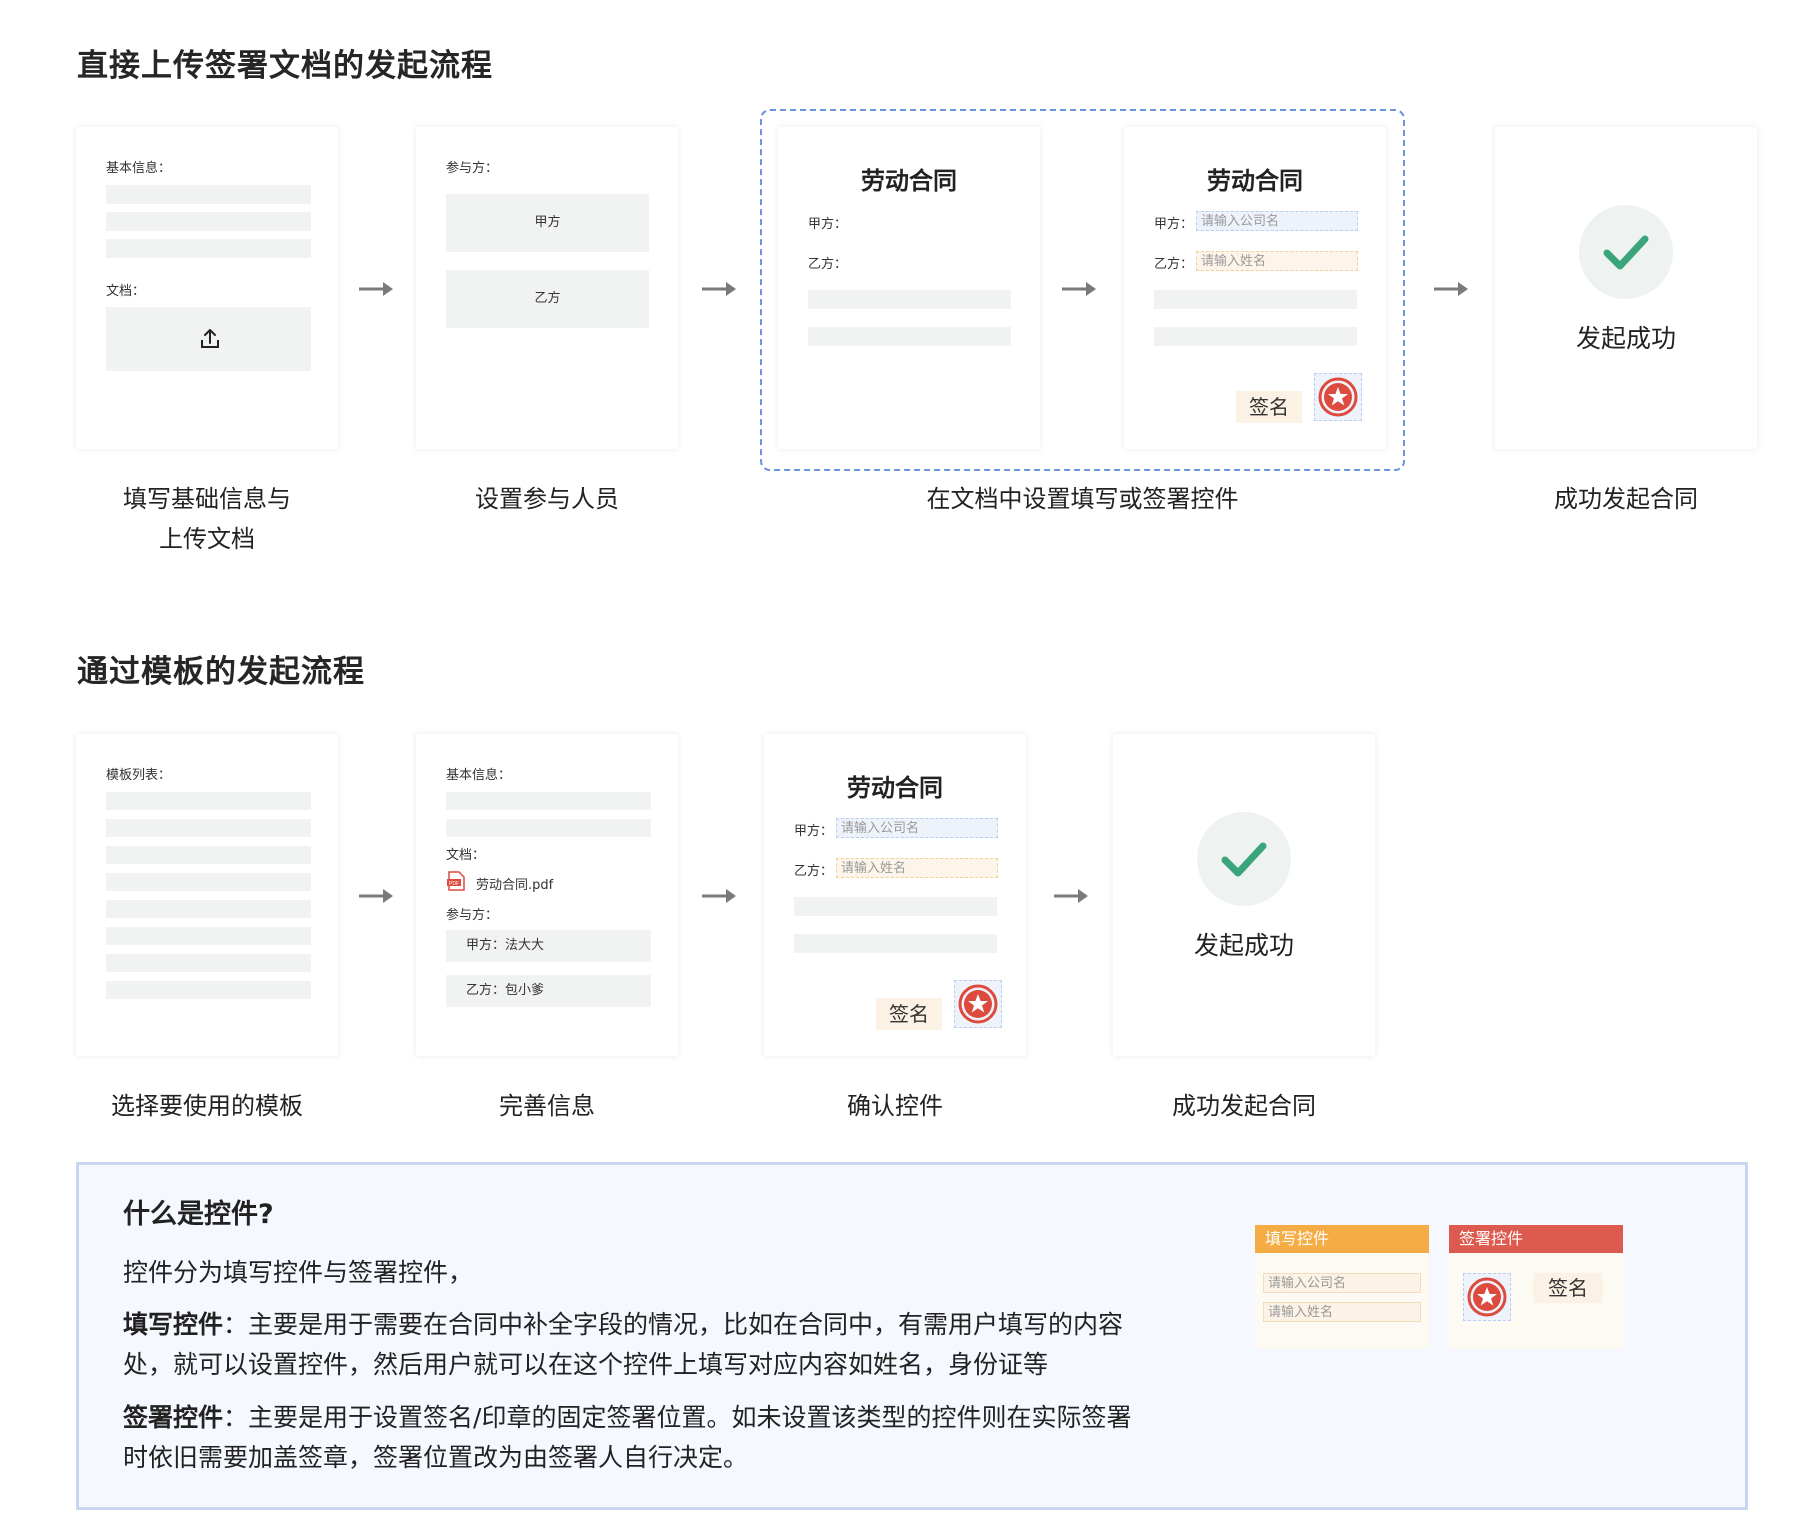  I want to click on upload-icon, so click(210, 338).